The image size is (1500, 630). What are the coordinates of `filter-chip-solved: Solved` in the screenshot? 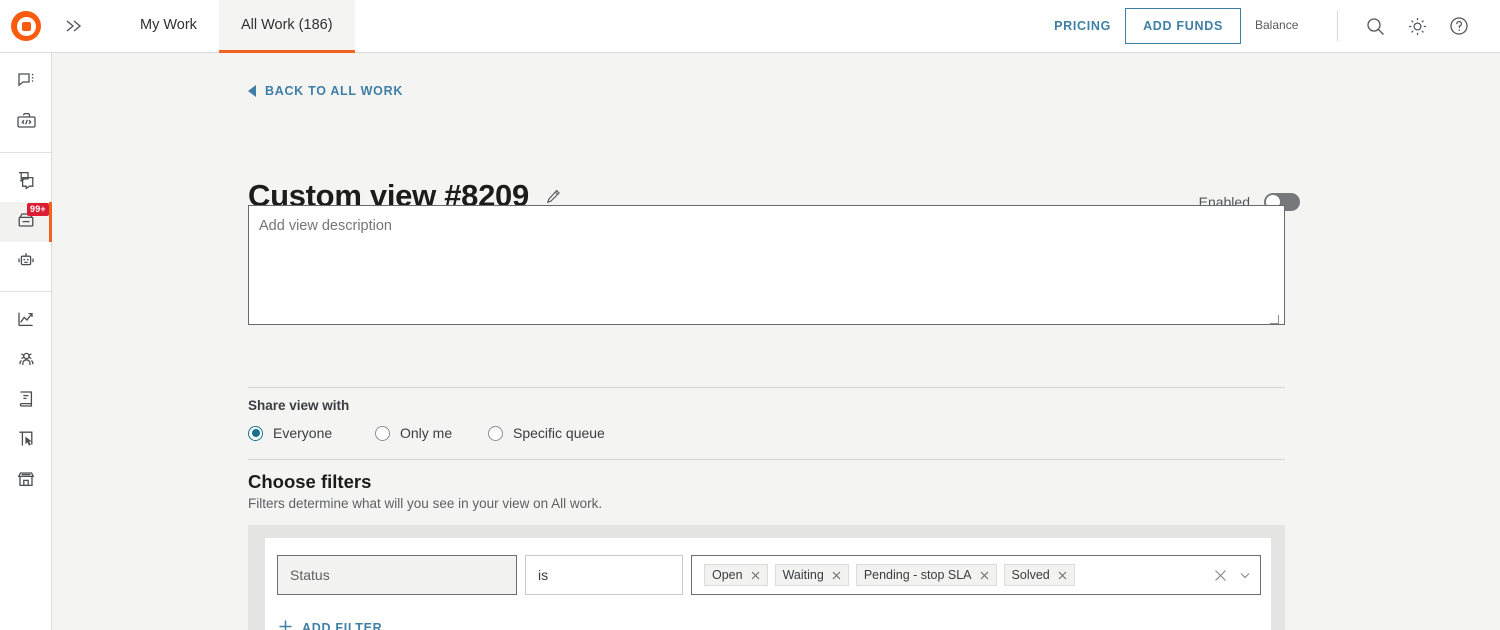 It's located at (1039, 575).